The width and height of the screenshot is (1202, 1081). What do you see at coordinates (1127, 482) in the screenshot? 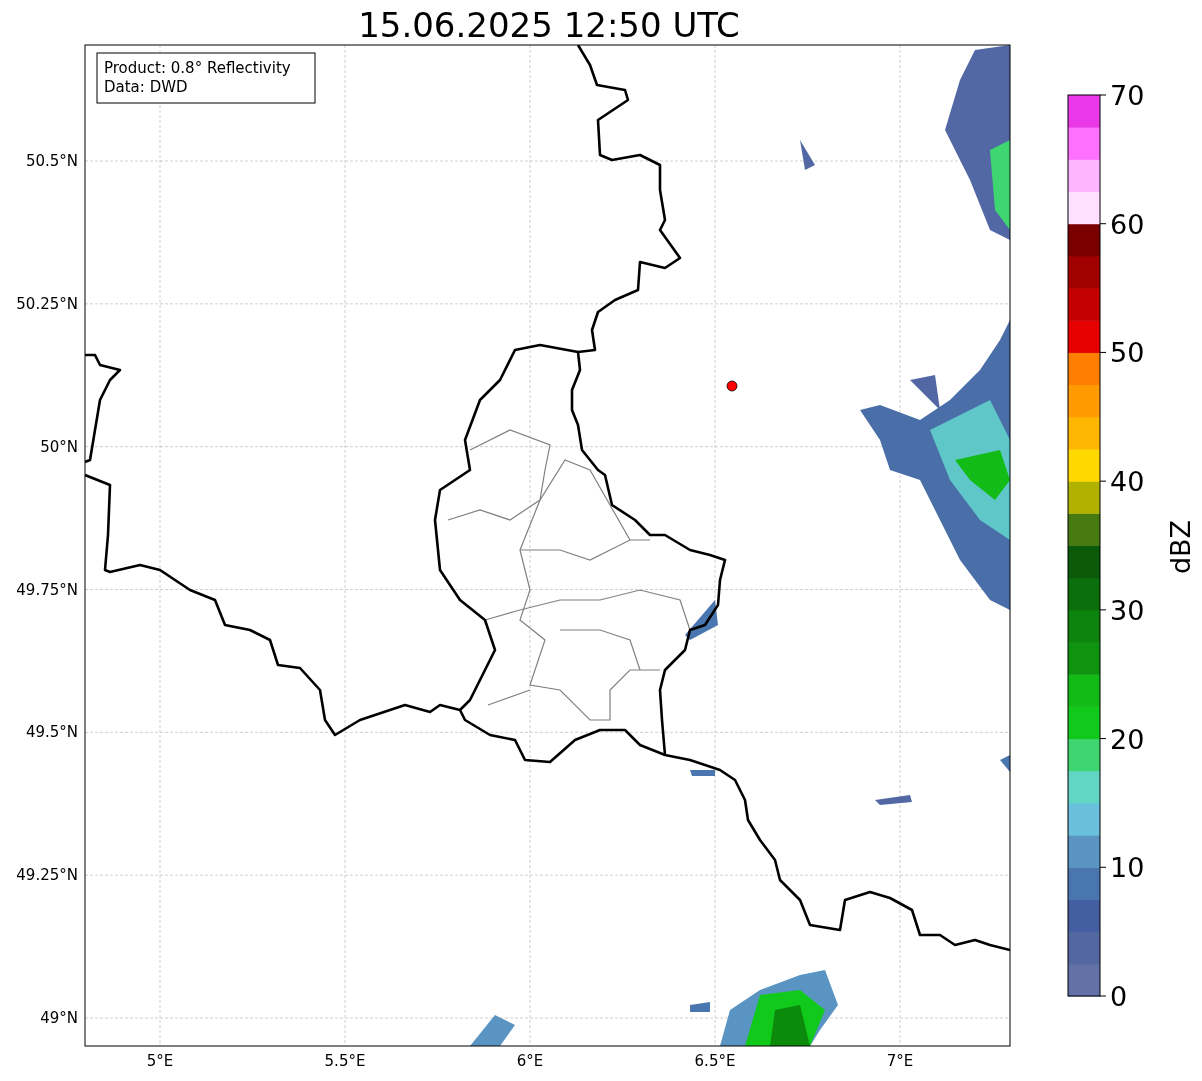
I see `colorbar-tick-label: 40` at bounding box center [1127, 482].